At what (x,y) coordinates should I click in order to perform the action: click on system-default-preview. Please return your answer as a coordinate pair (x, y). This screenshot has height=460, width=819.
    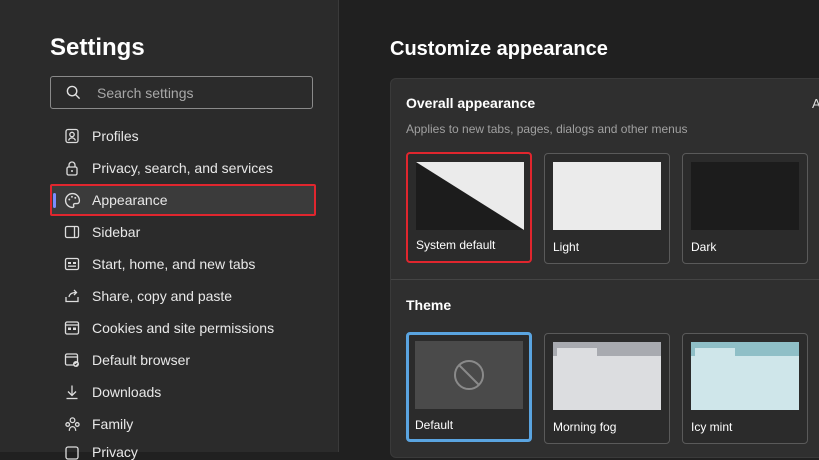
    Looking at the image, I should click on (470, 196).